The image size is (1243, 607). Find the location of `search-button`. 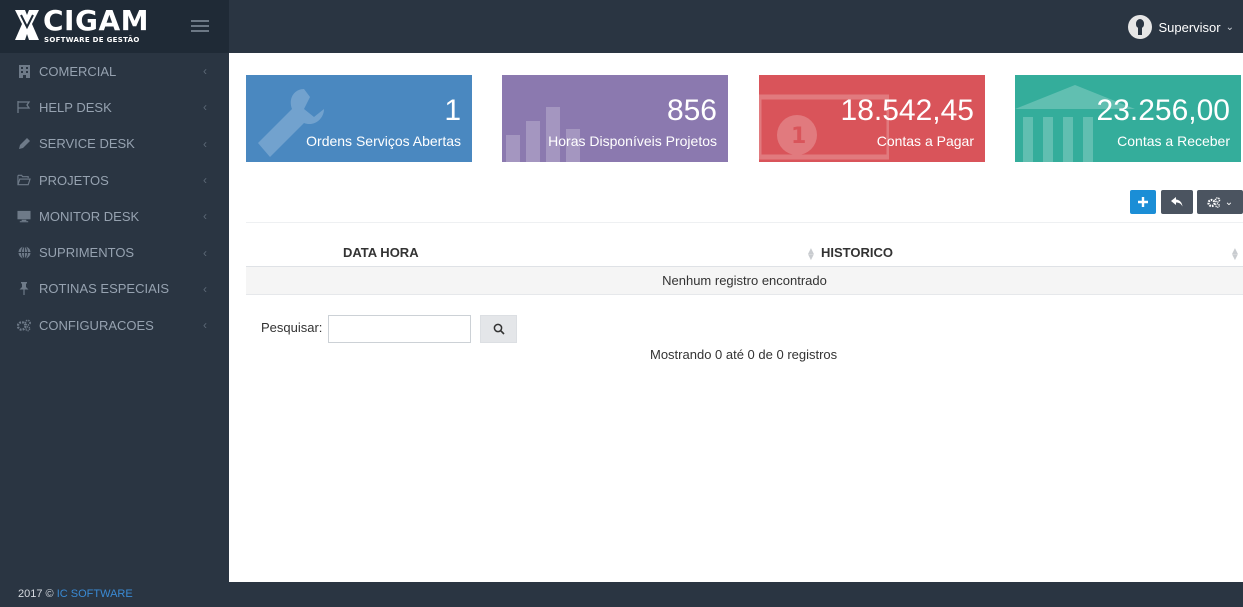

search-button is located at coordinates (498, 329).